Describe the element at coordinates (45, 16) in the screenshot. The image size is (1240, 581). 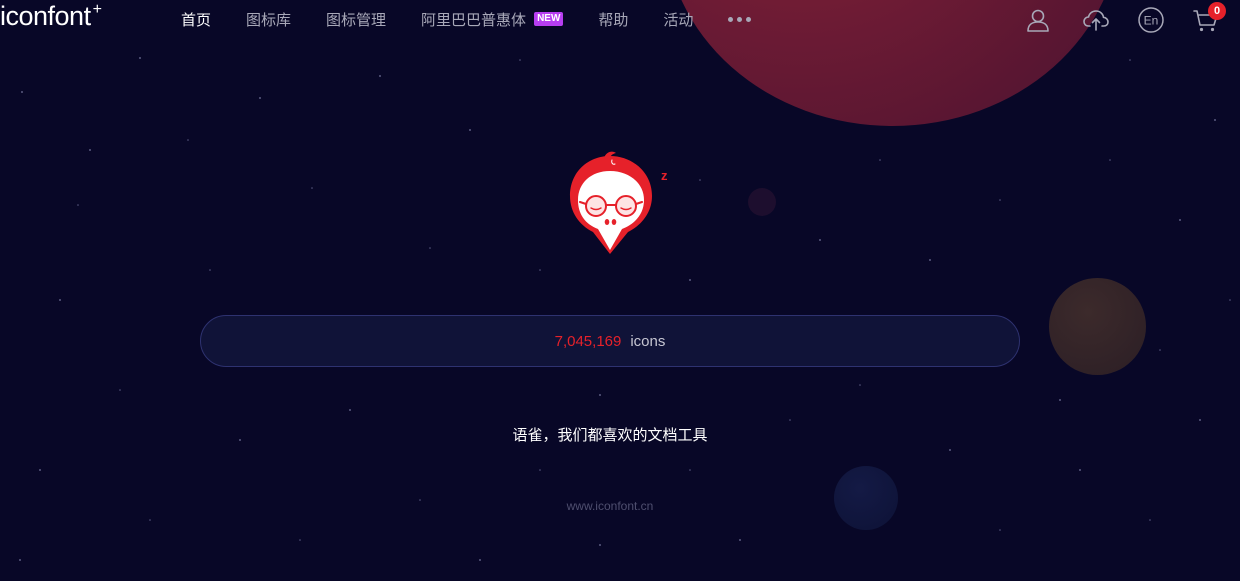
I see `logo-text: iconfont` at that location.